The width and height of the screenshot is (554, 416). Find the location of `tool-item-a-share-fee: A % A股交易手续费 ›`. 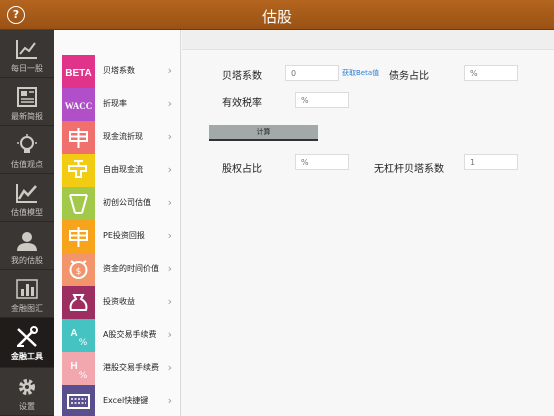

tool-item-a-share-fee: A % A股交易手续费 › is located at coordinates (117, 335).